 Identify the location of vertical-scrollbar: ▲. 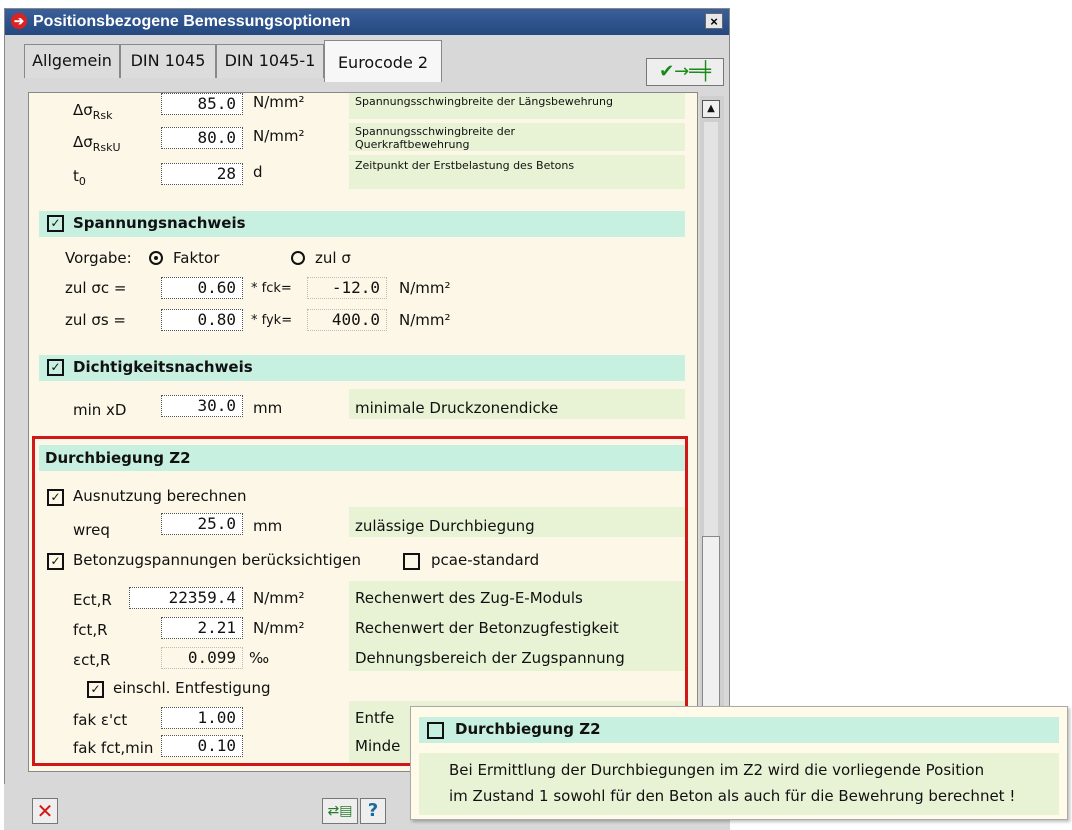
(712, 434).